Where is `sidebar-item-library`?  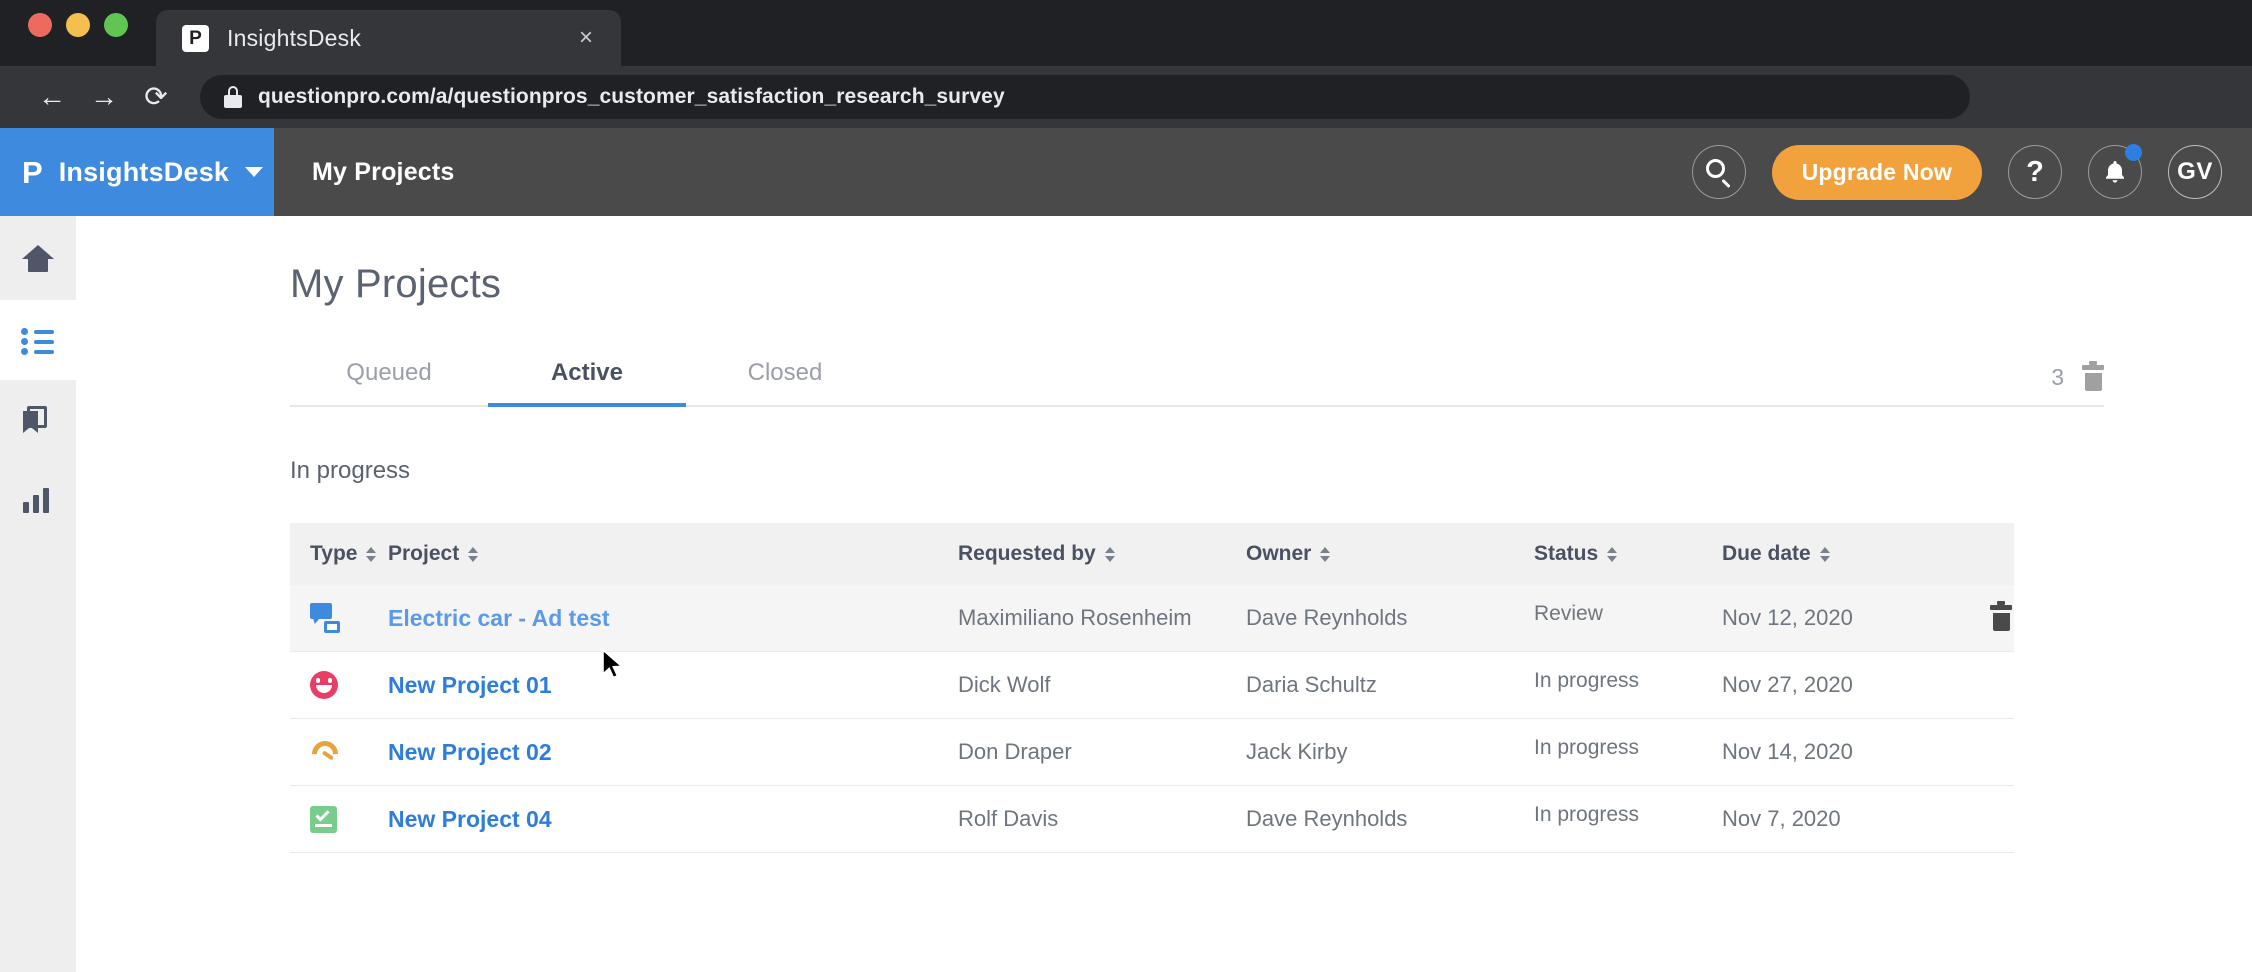
sidebar-item-library is located at coordinates (38, 420).